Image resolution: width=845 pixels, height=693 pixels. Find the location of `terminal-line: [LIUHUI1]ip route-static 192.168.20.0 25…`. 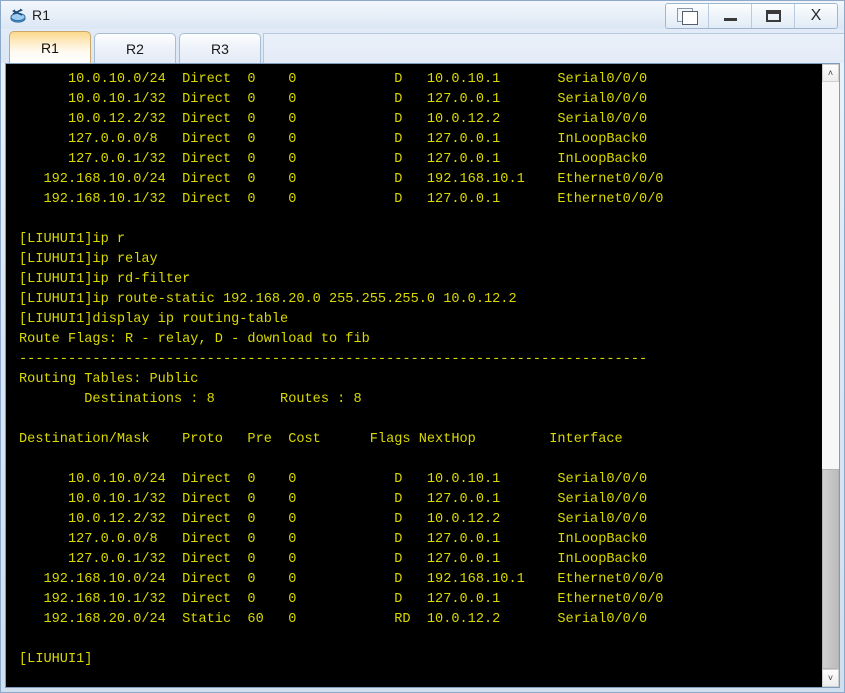

terminal-line: [LIUHUI1]ip route-static 192.168.20.0 25… is located at coordinates (268, 299).